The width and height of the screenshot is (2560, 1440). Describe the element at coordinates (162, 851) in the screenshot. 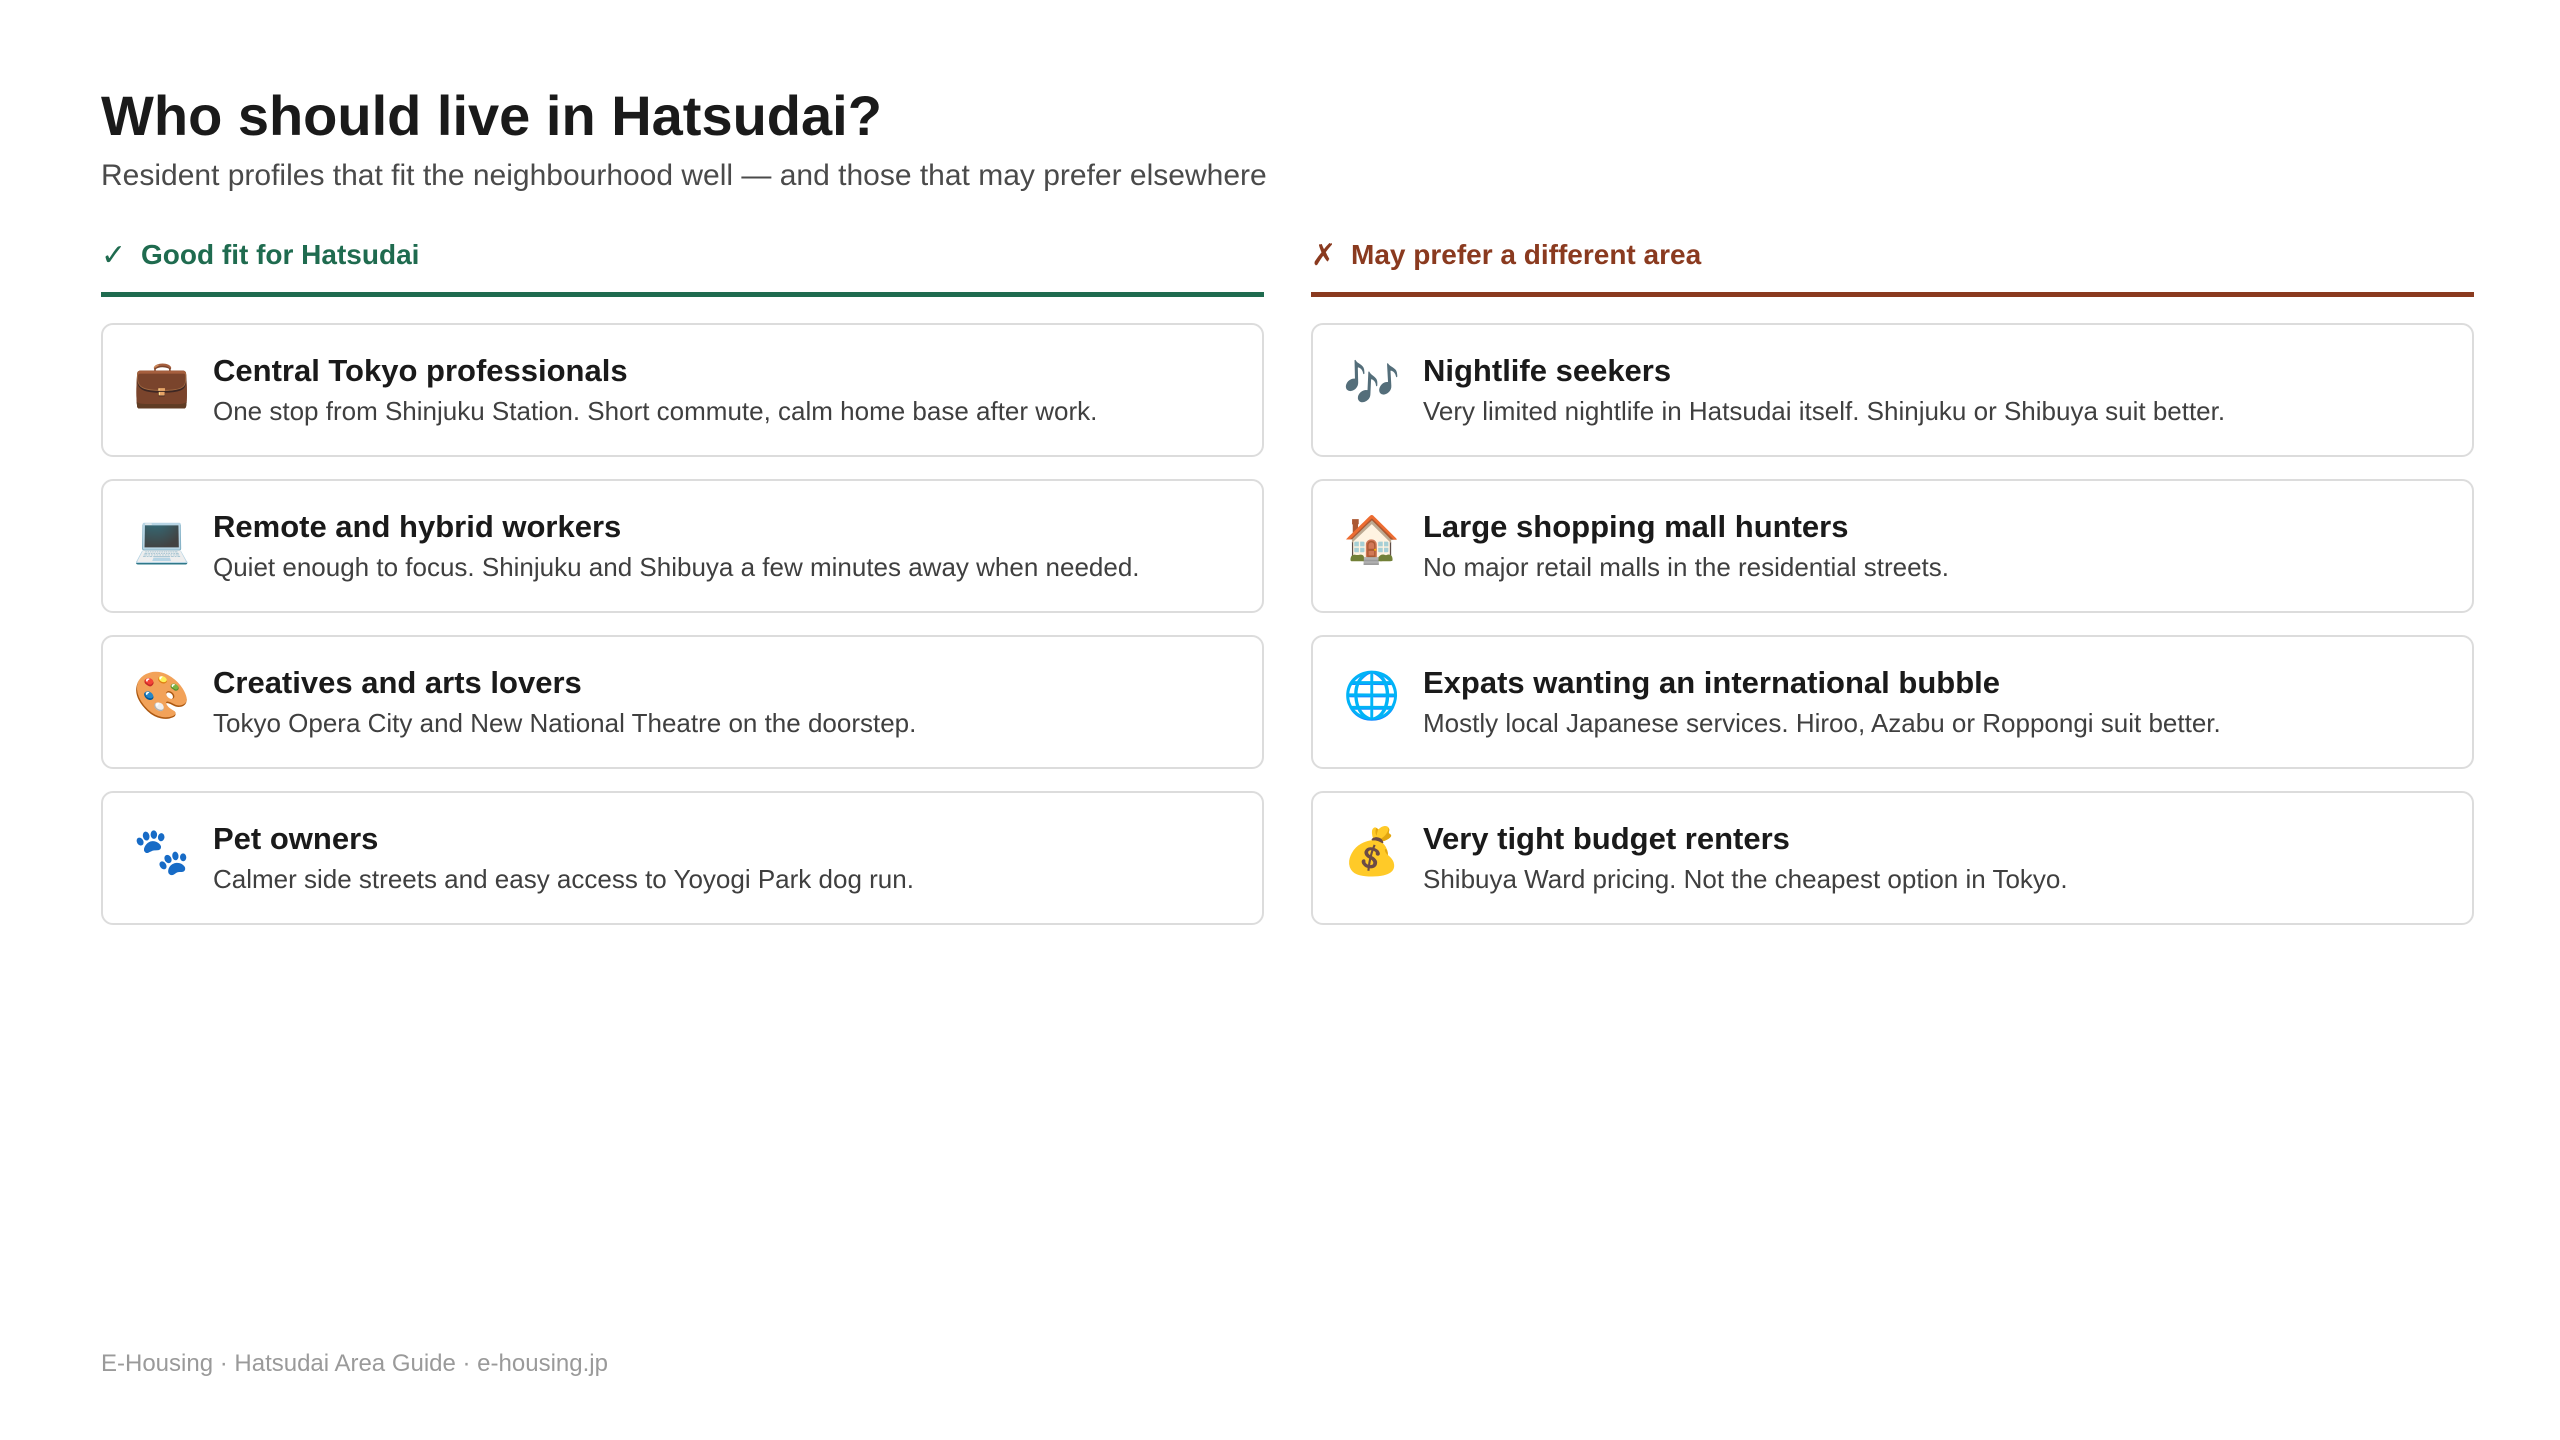

I see `paw-prints-icon: 🐾` at that location.